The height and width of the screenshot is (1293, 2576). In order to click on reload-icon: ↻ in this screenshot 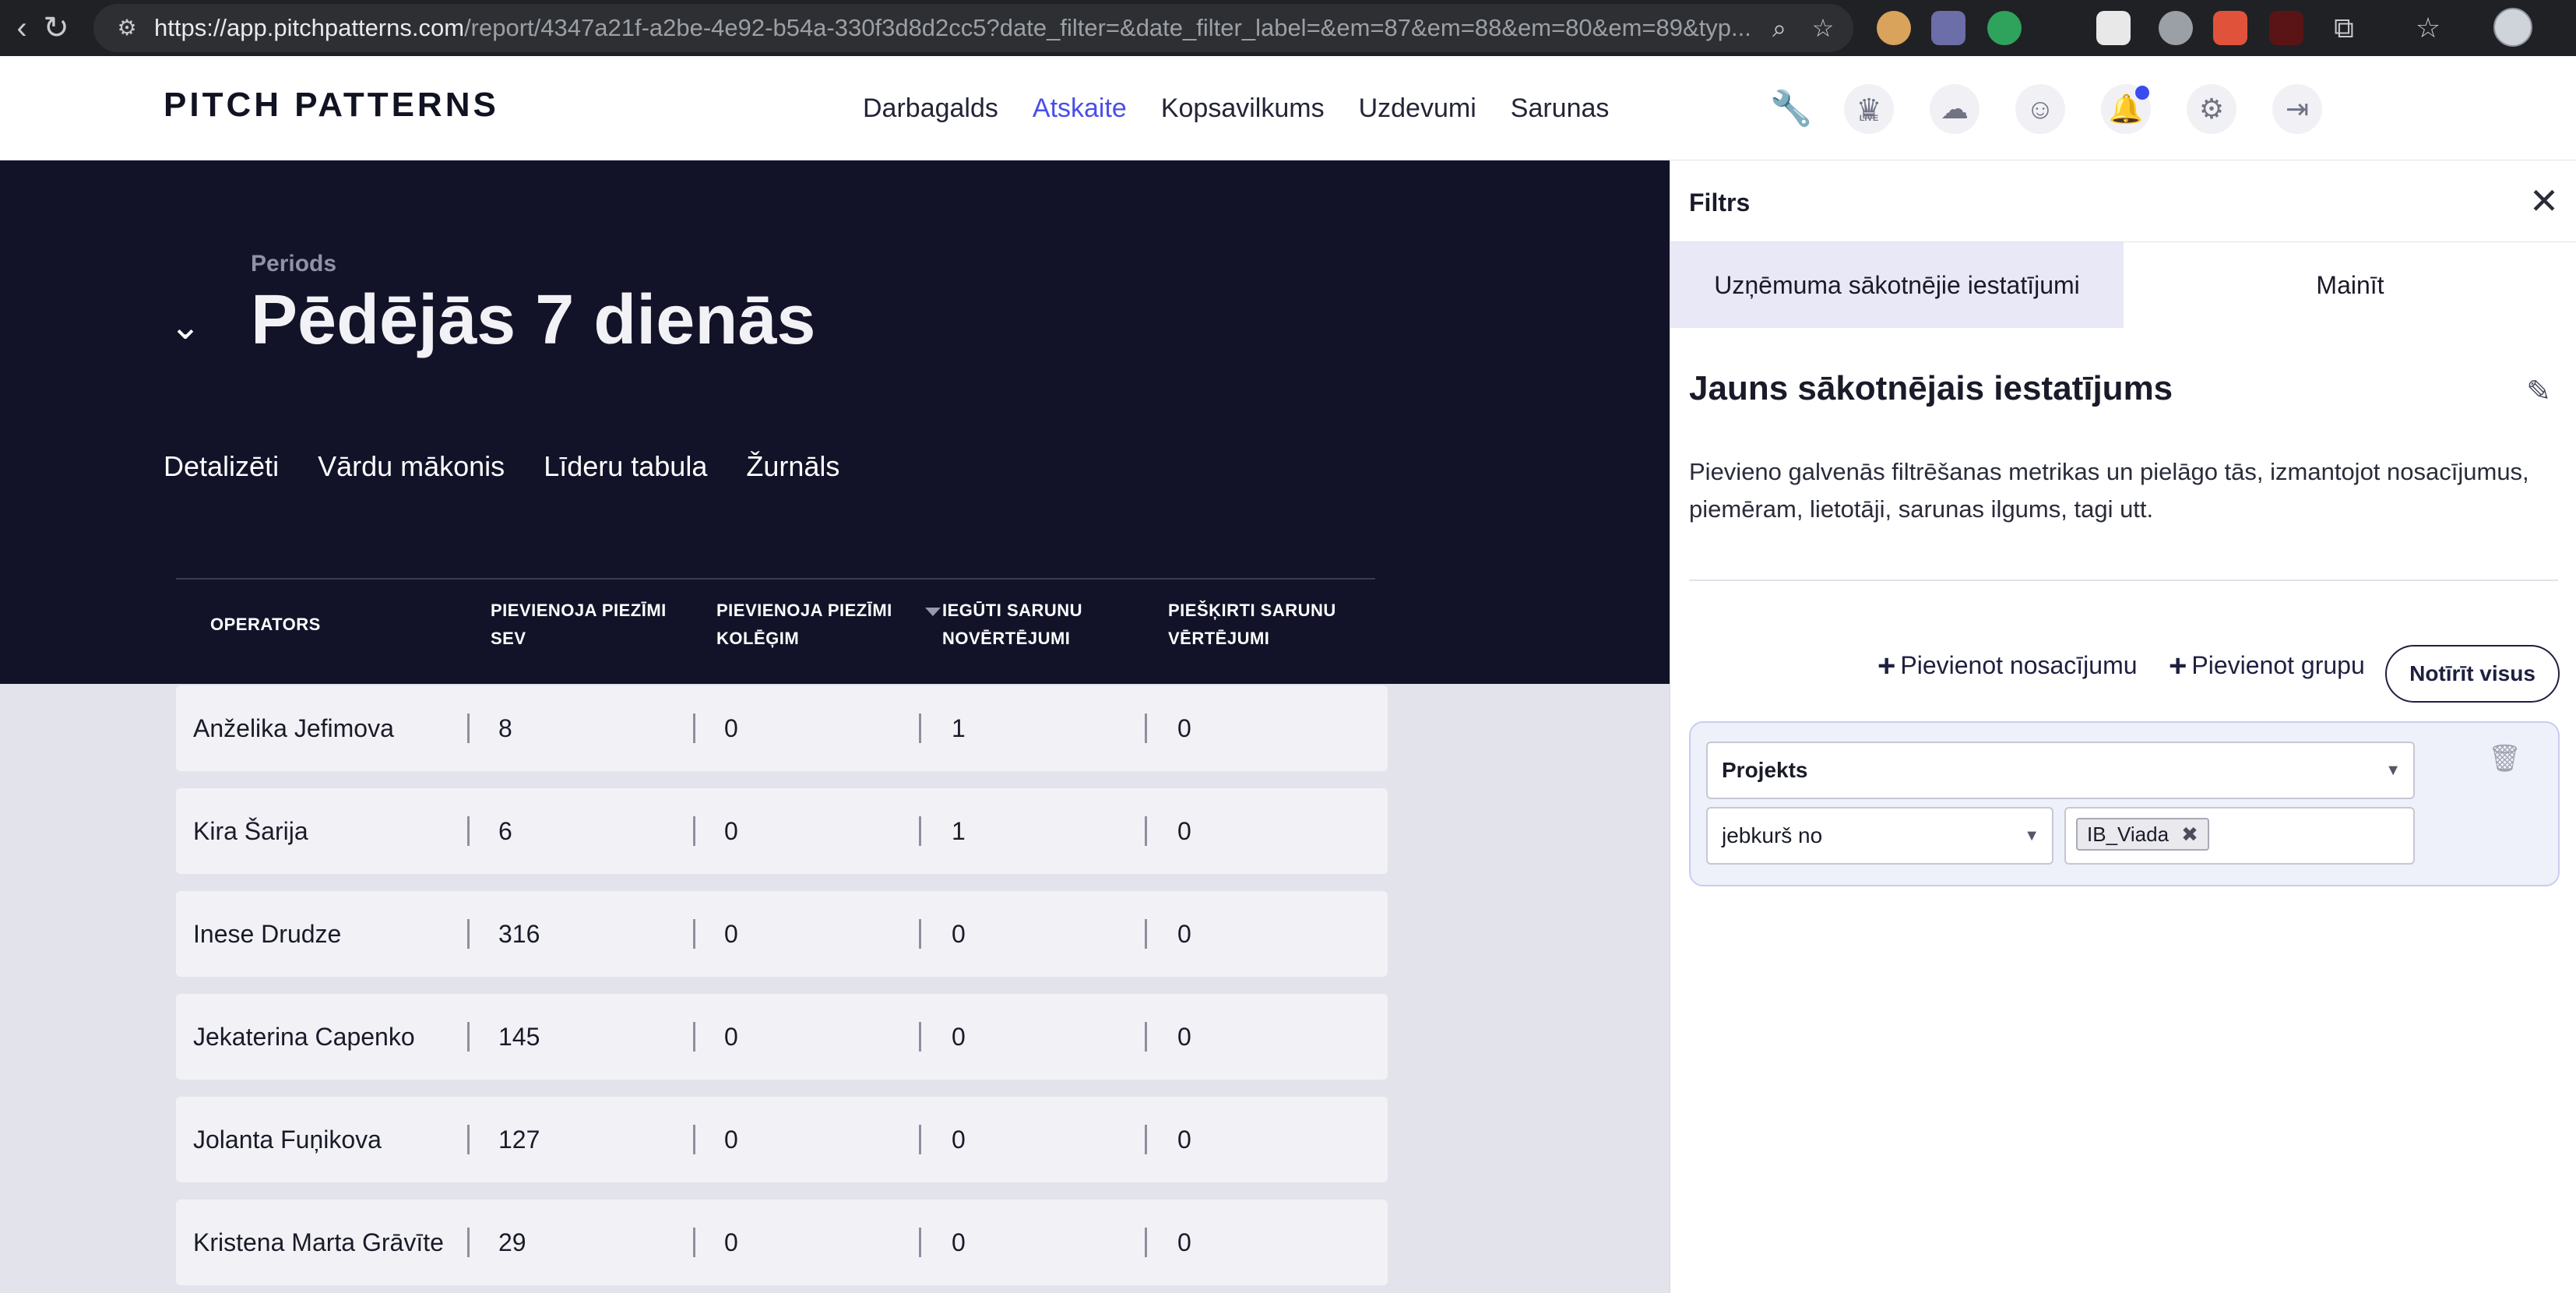, I will do `click(56, 28)`.